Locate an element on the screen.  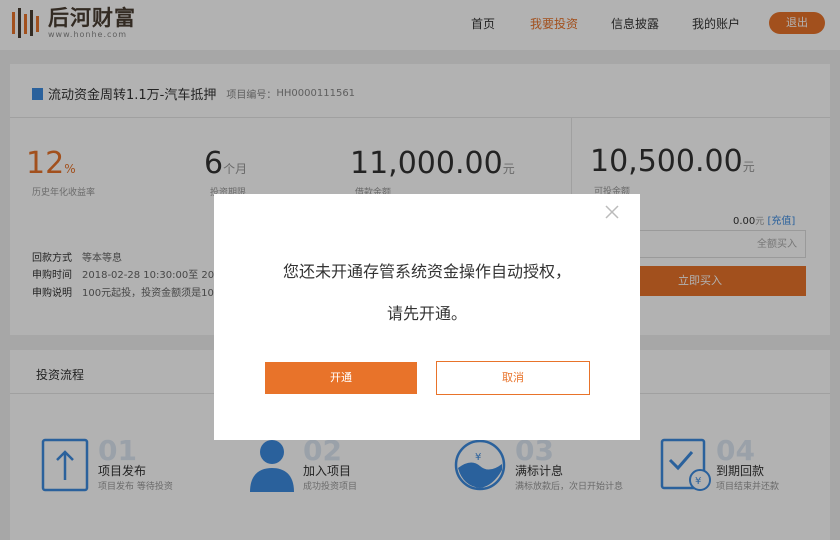
dialog-message: 您还未开通存管系统资金操作自动授权， is located at coordinates (426, 271).